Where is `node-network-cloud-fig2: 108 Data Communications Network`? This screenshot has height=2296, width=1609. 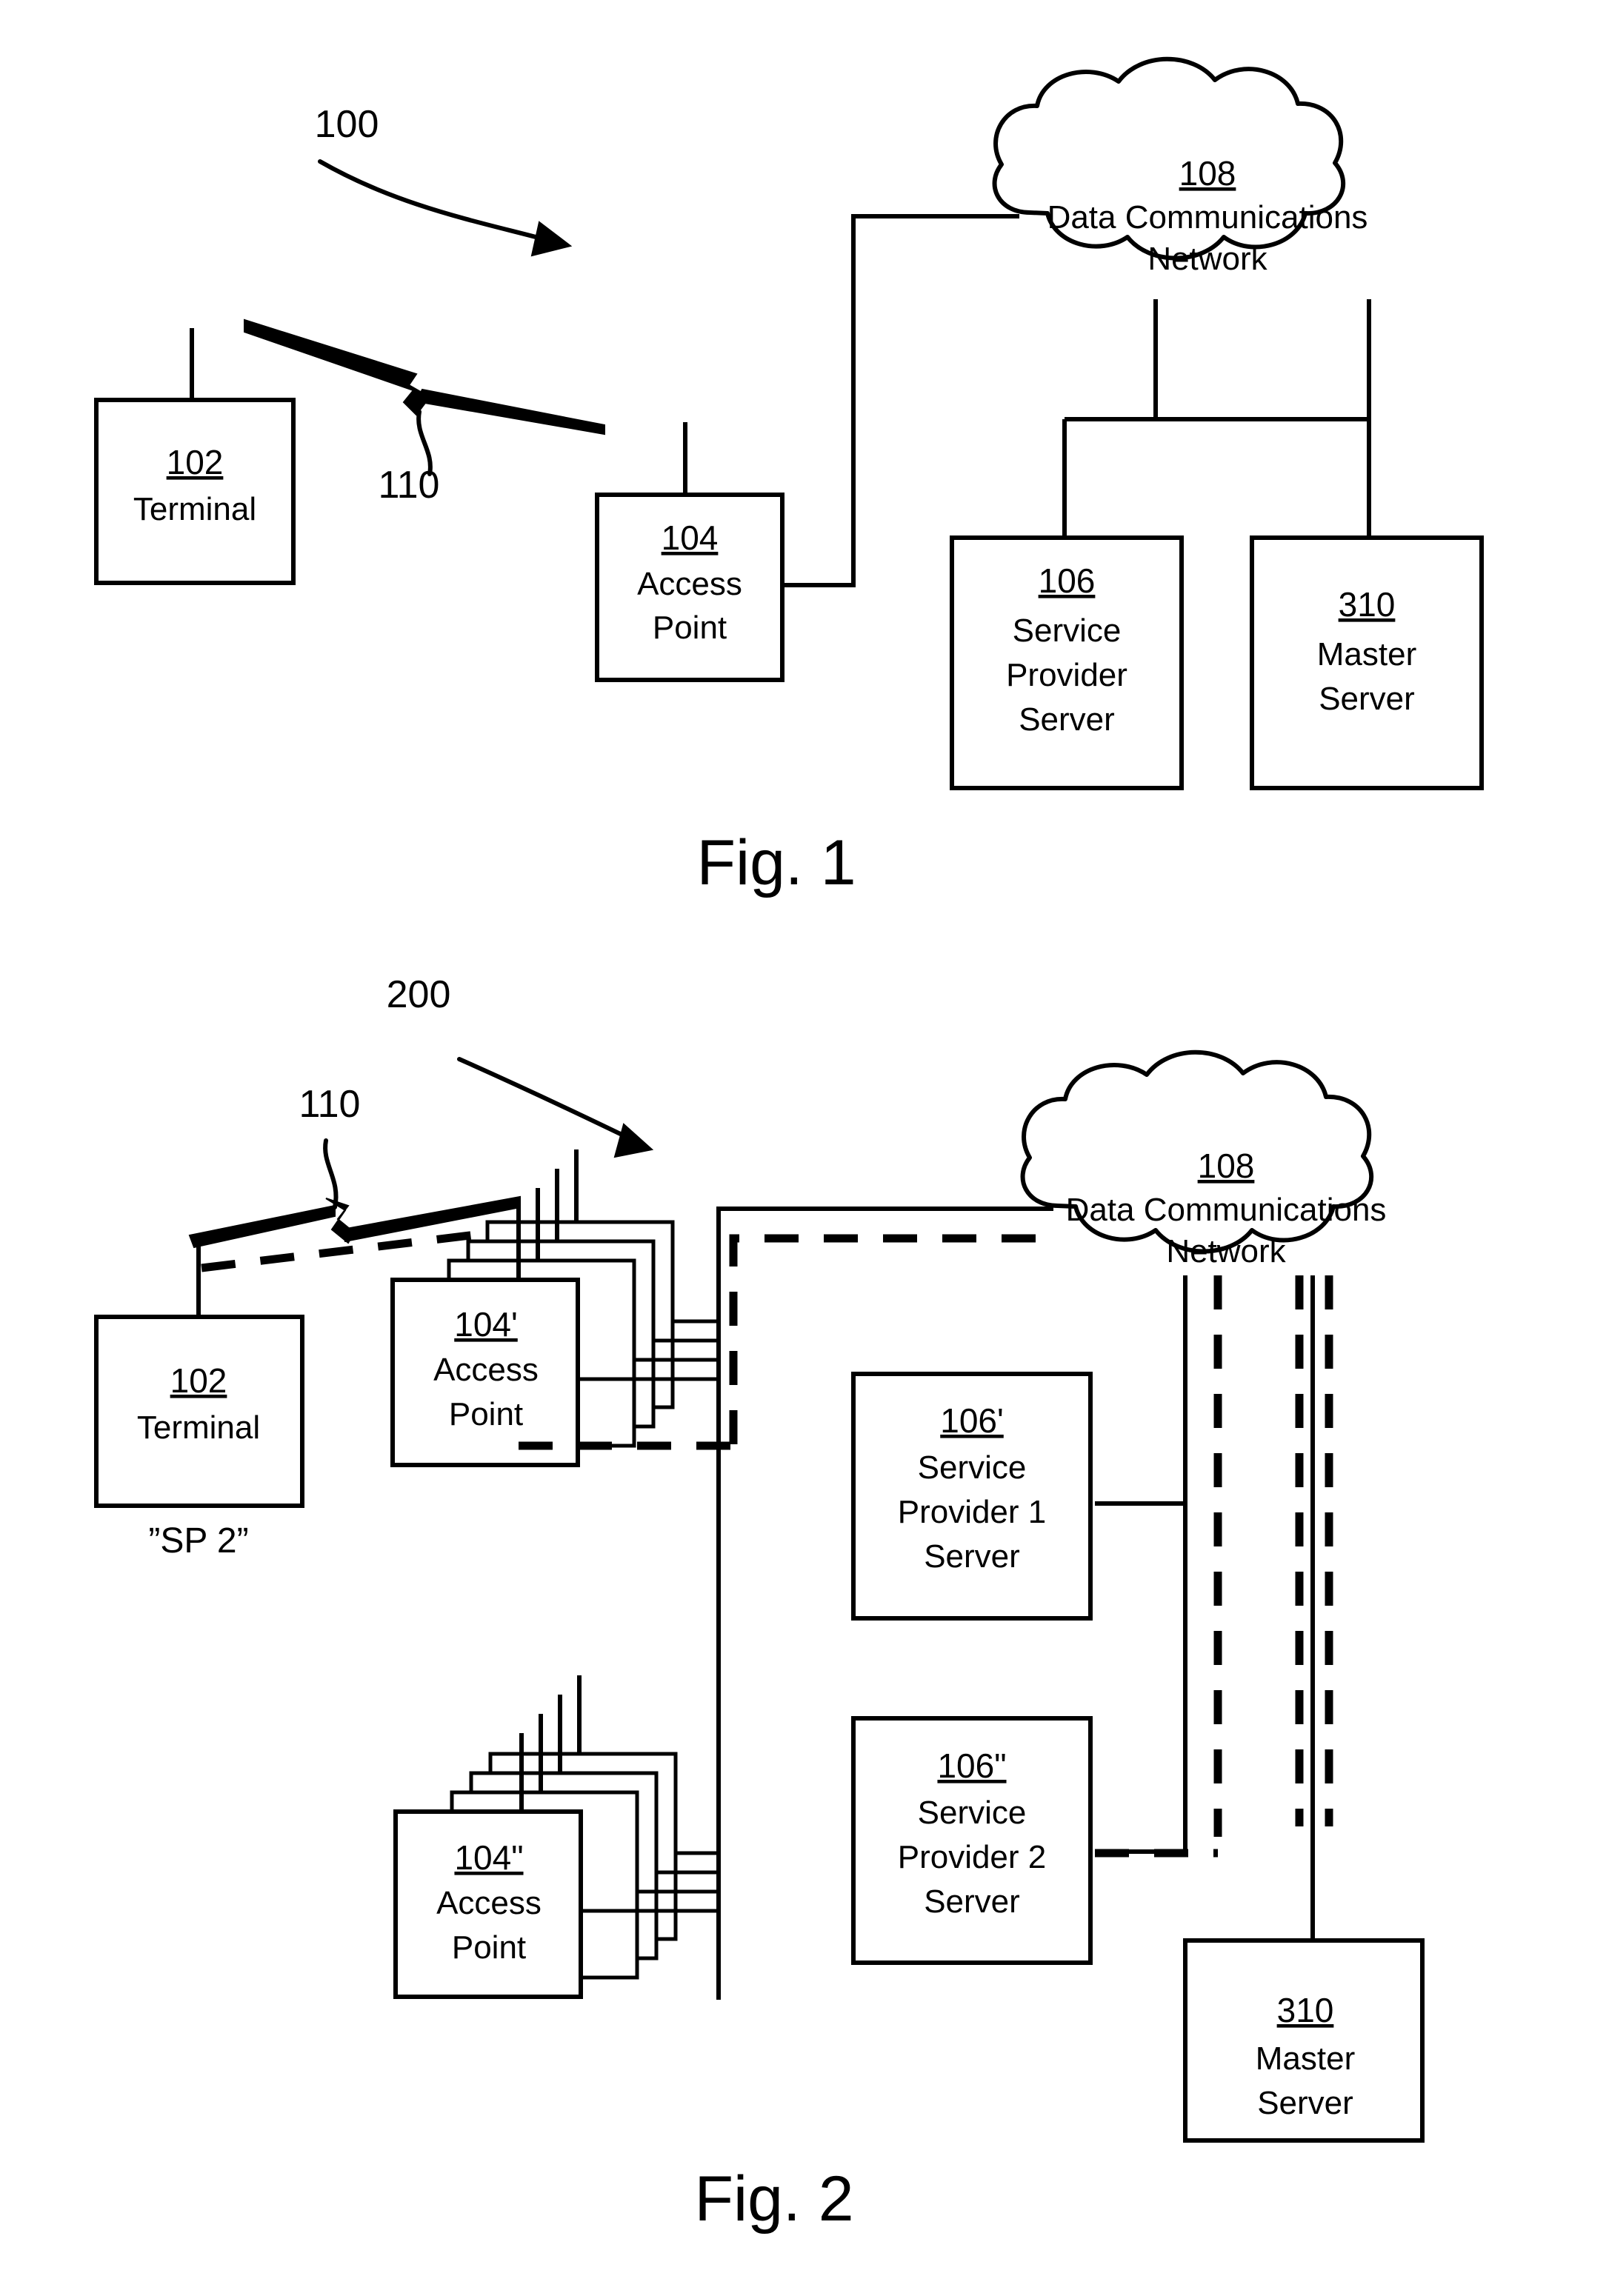
node-network-cloud-fig2: 108 Data Communications Network is located at coordinates (1203, 1159).